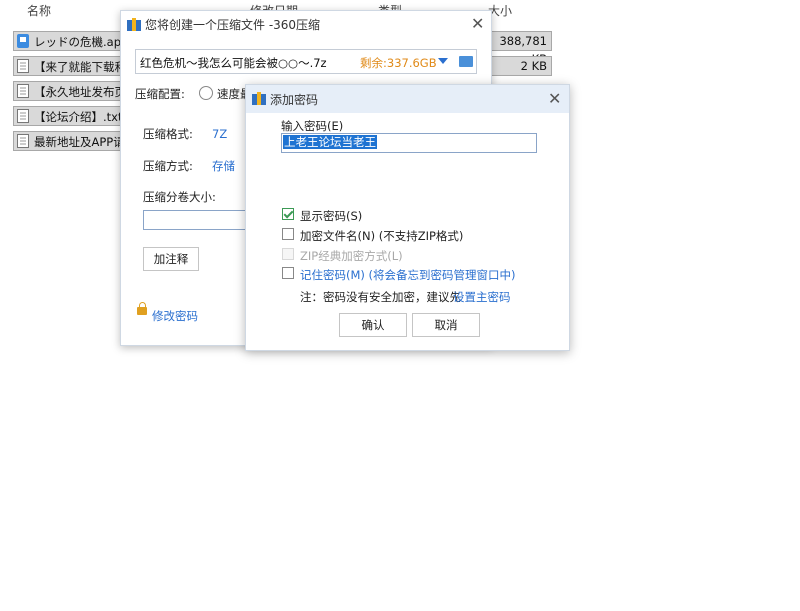  Describe the element at coordinates (171, 259) in the screenshot. I see `add-comment-button: 加注释` at that location.